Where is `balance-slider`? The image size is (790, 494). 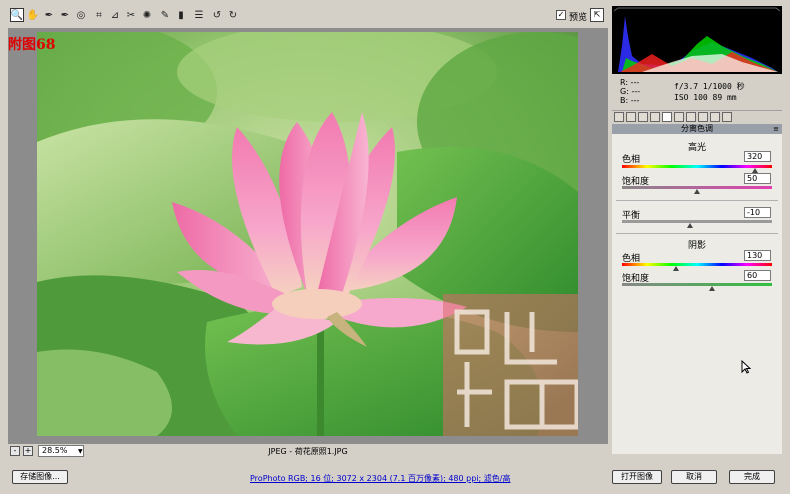 balance-slider is located at coordinates (697, 221).